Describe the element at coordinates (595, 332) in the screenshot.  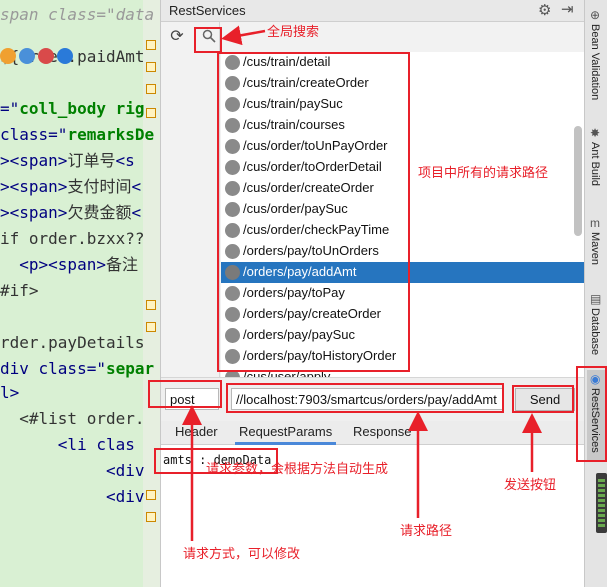
I see `tool-tab-label: Database` at that location.